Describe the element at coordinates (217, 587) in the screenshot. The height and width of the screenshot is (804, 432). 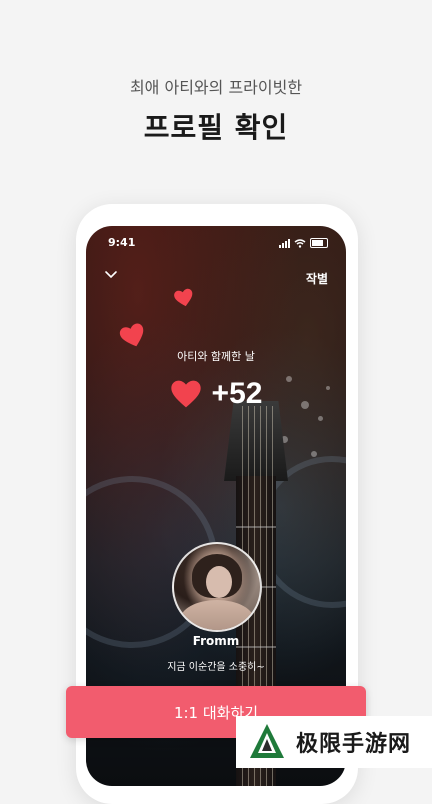
I see `artist-avatar` at that location.